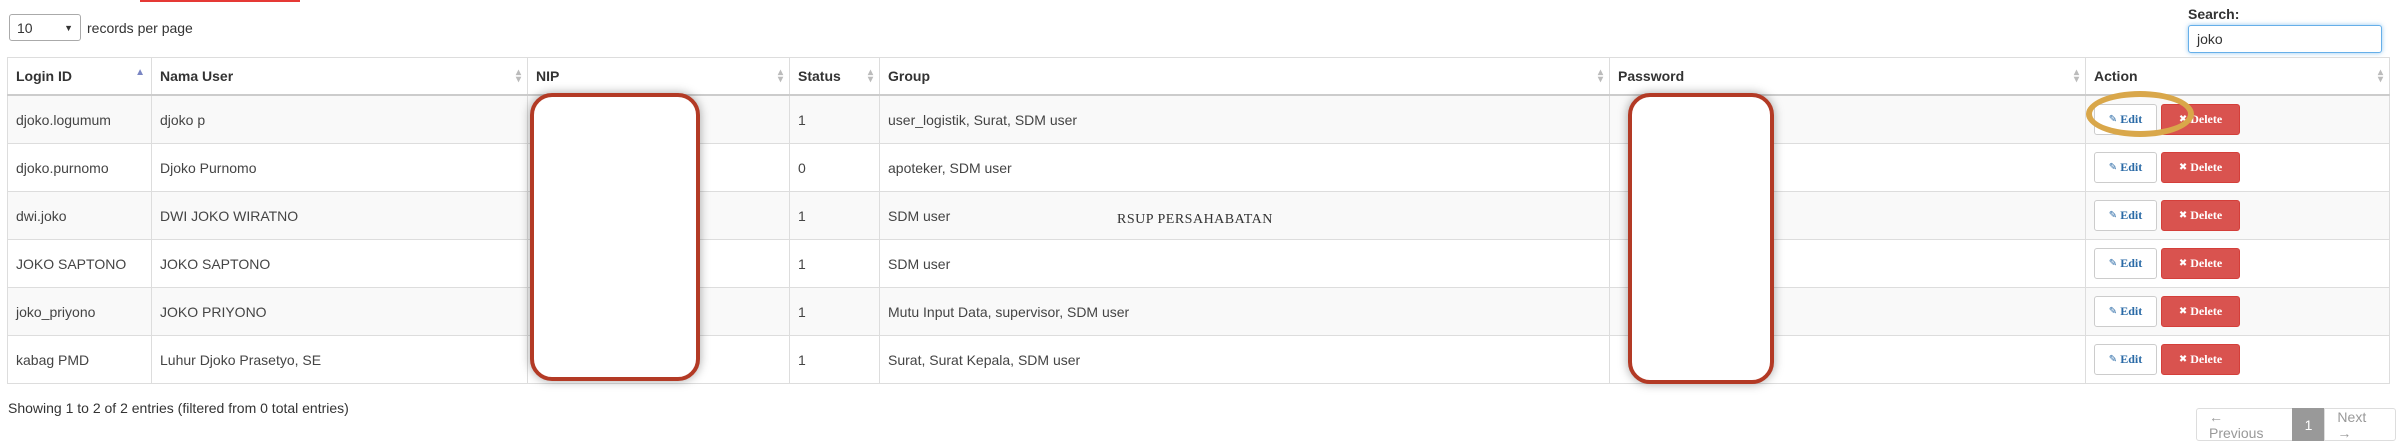  I want to click on search-input-value: joko, so click(2210, 39).